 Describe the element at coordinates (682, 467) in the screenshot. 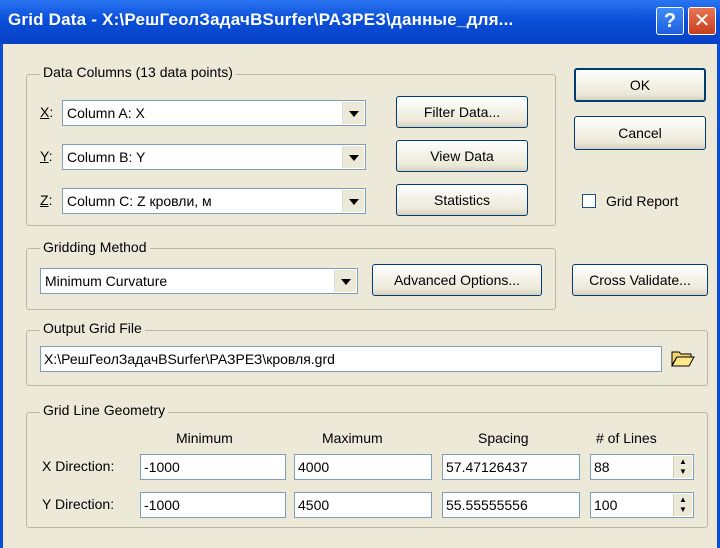

I see `x-lines-spinner: ▲ ▼` at that location.